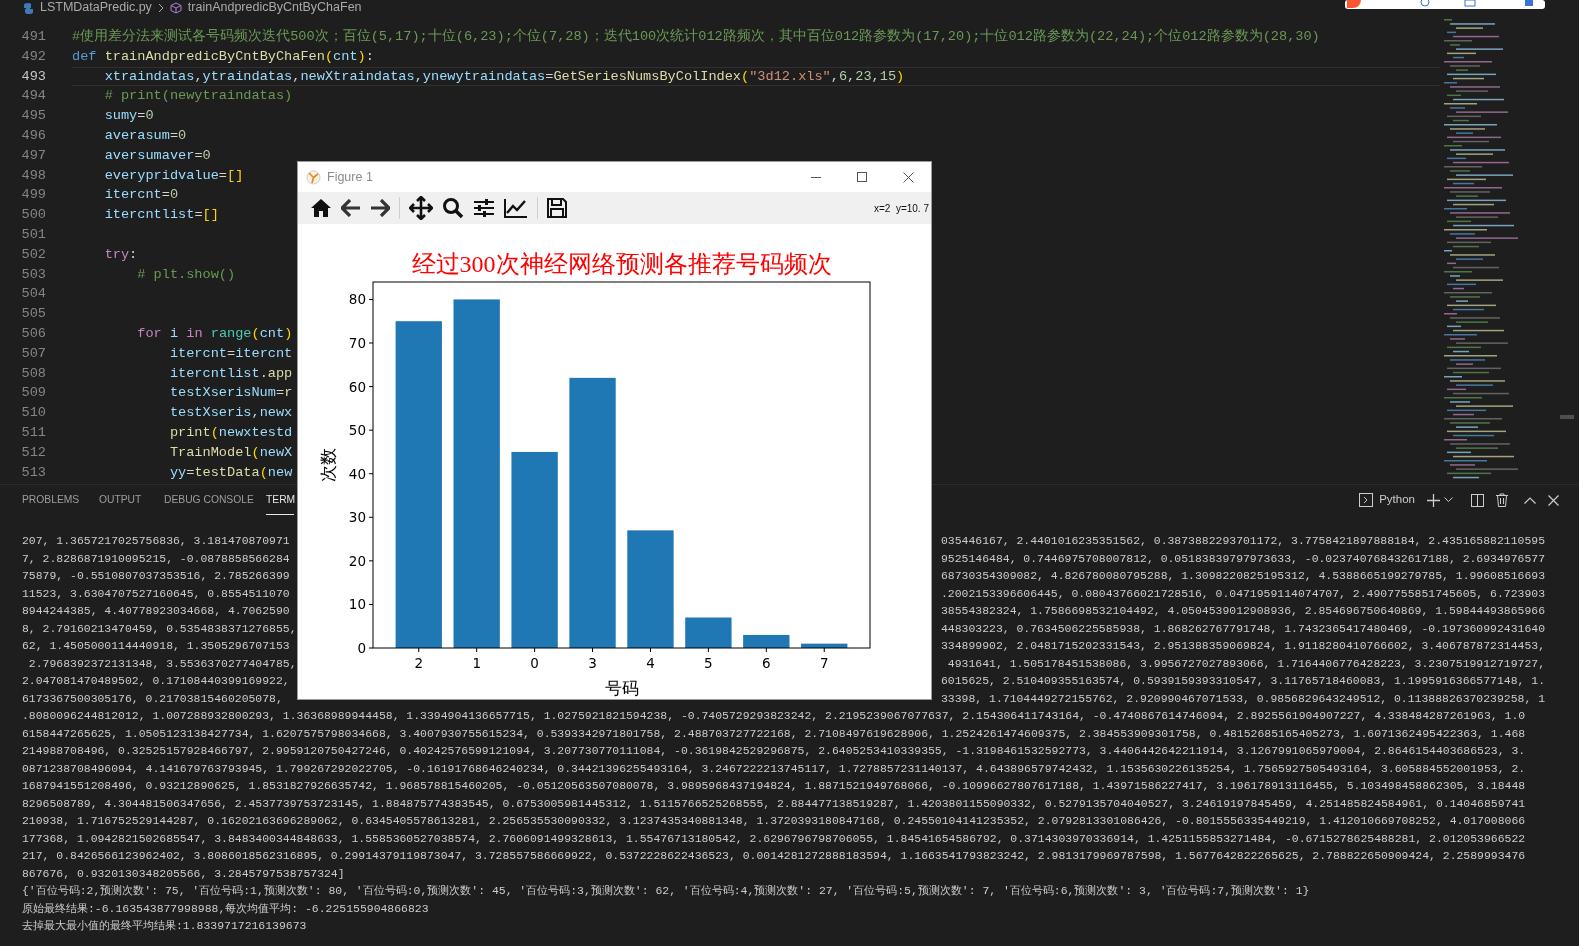  I want to click on bar, so click(824, 645).